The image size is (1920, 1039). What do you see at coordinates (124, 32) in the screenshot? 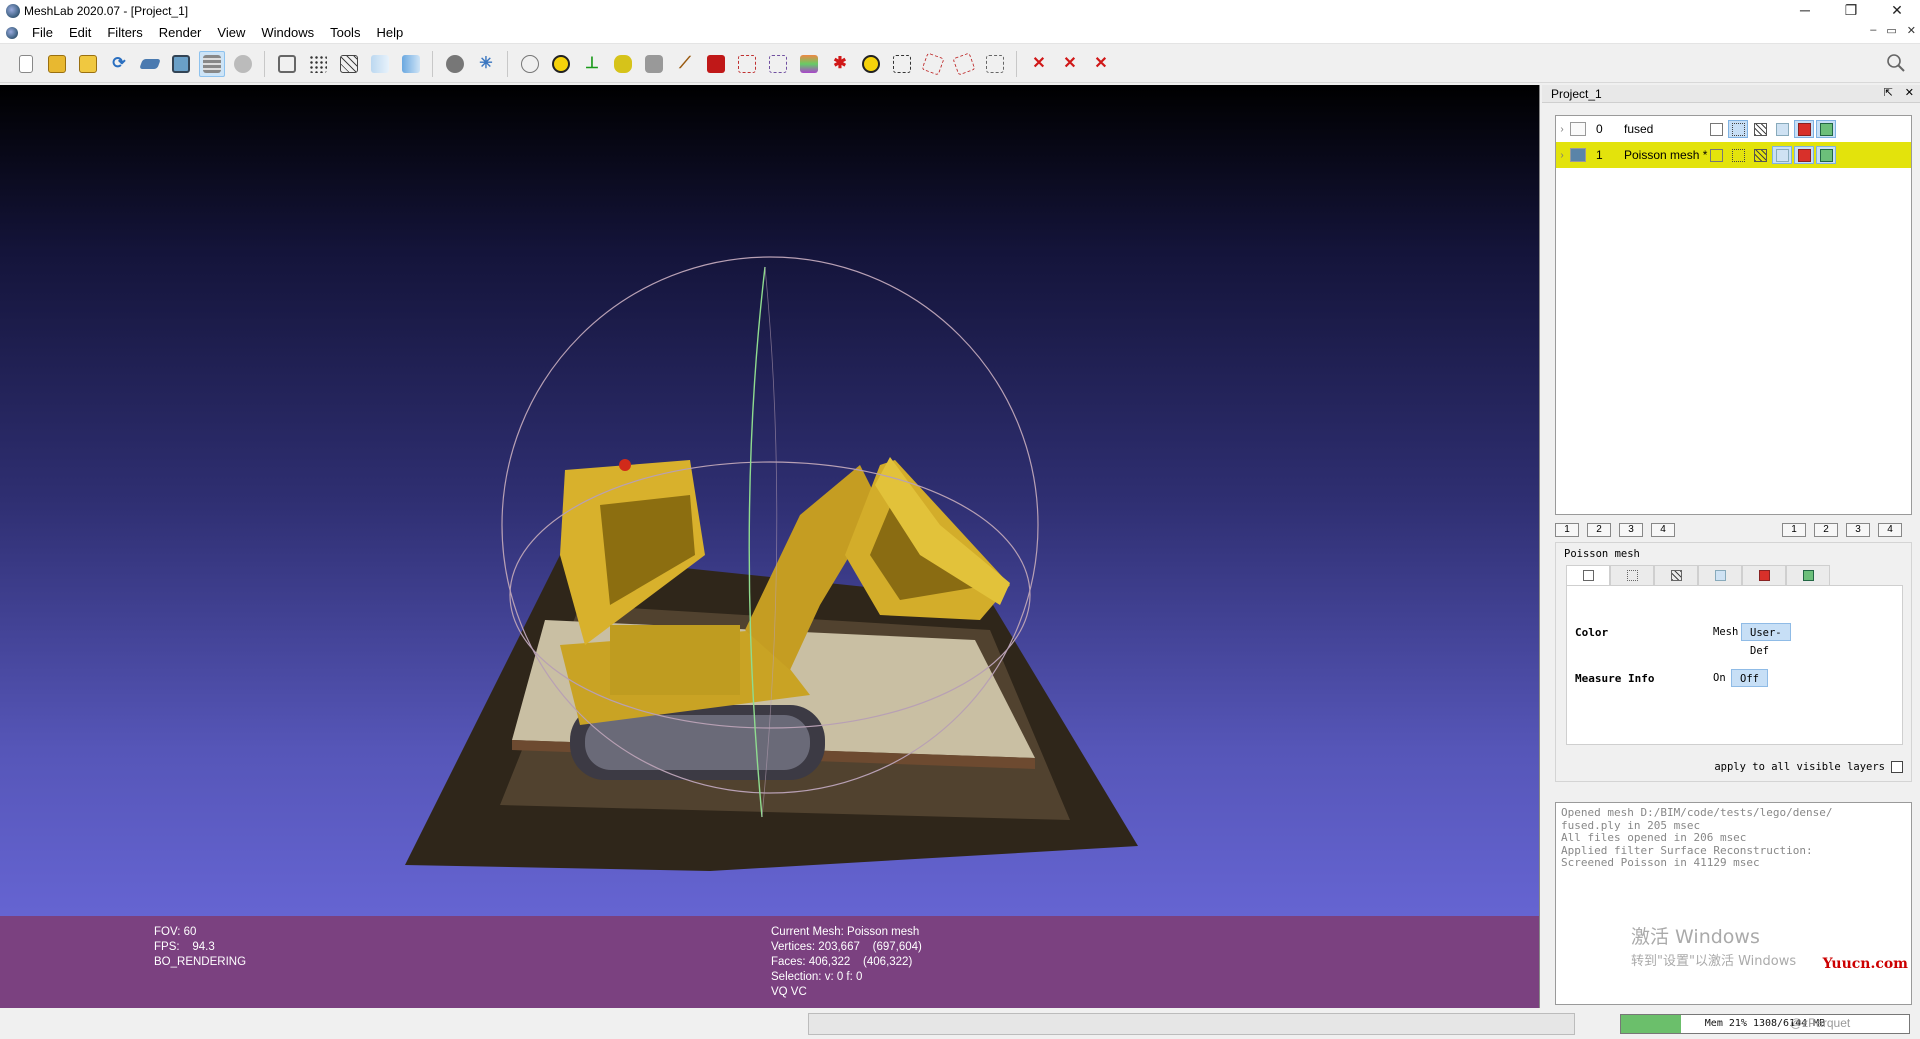
I see `menu-filters: Filters` at bounding box center [124, 32].